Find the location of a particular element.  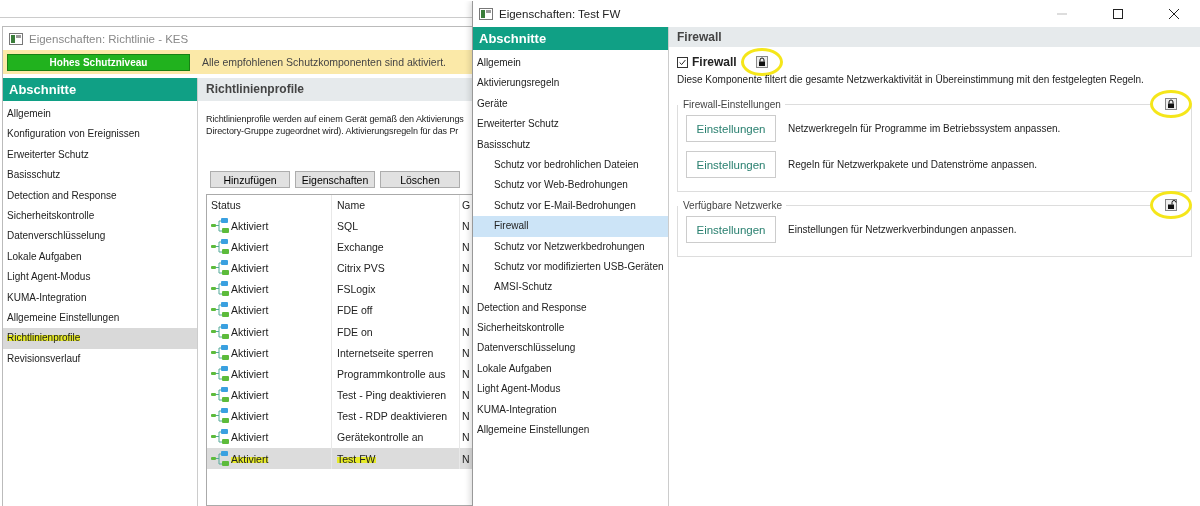

toolbar-button: Löschen is located at coordinates (420, 179).